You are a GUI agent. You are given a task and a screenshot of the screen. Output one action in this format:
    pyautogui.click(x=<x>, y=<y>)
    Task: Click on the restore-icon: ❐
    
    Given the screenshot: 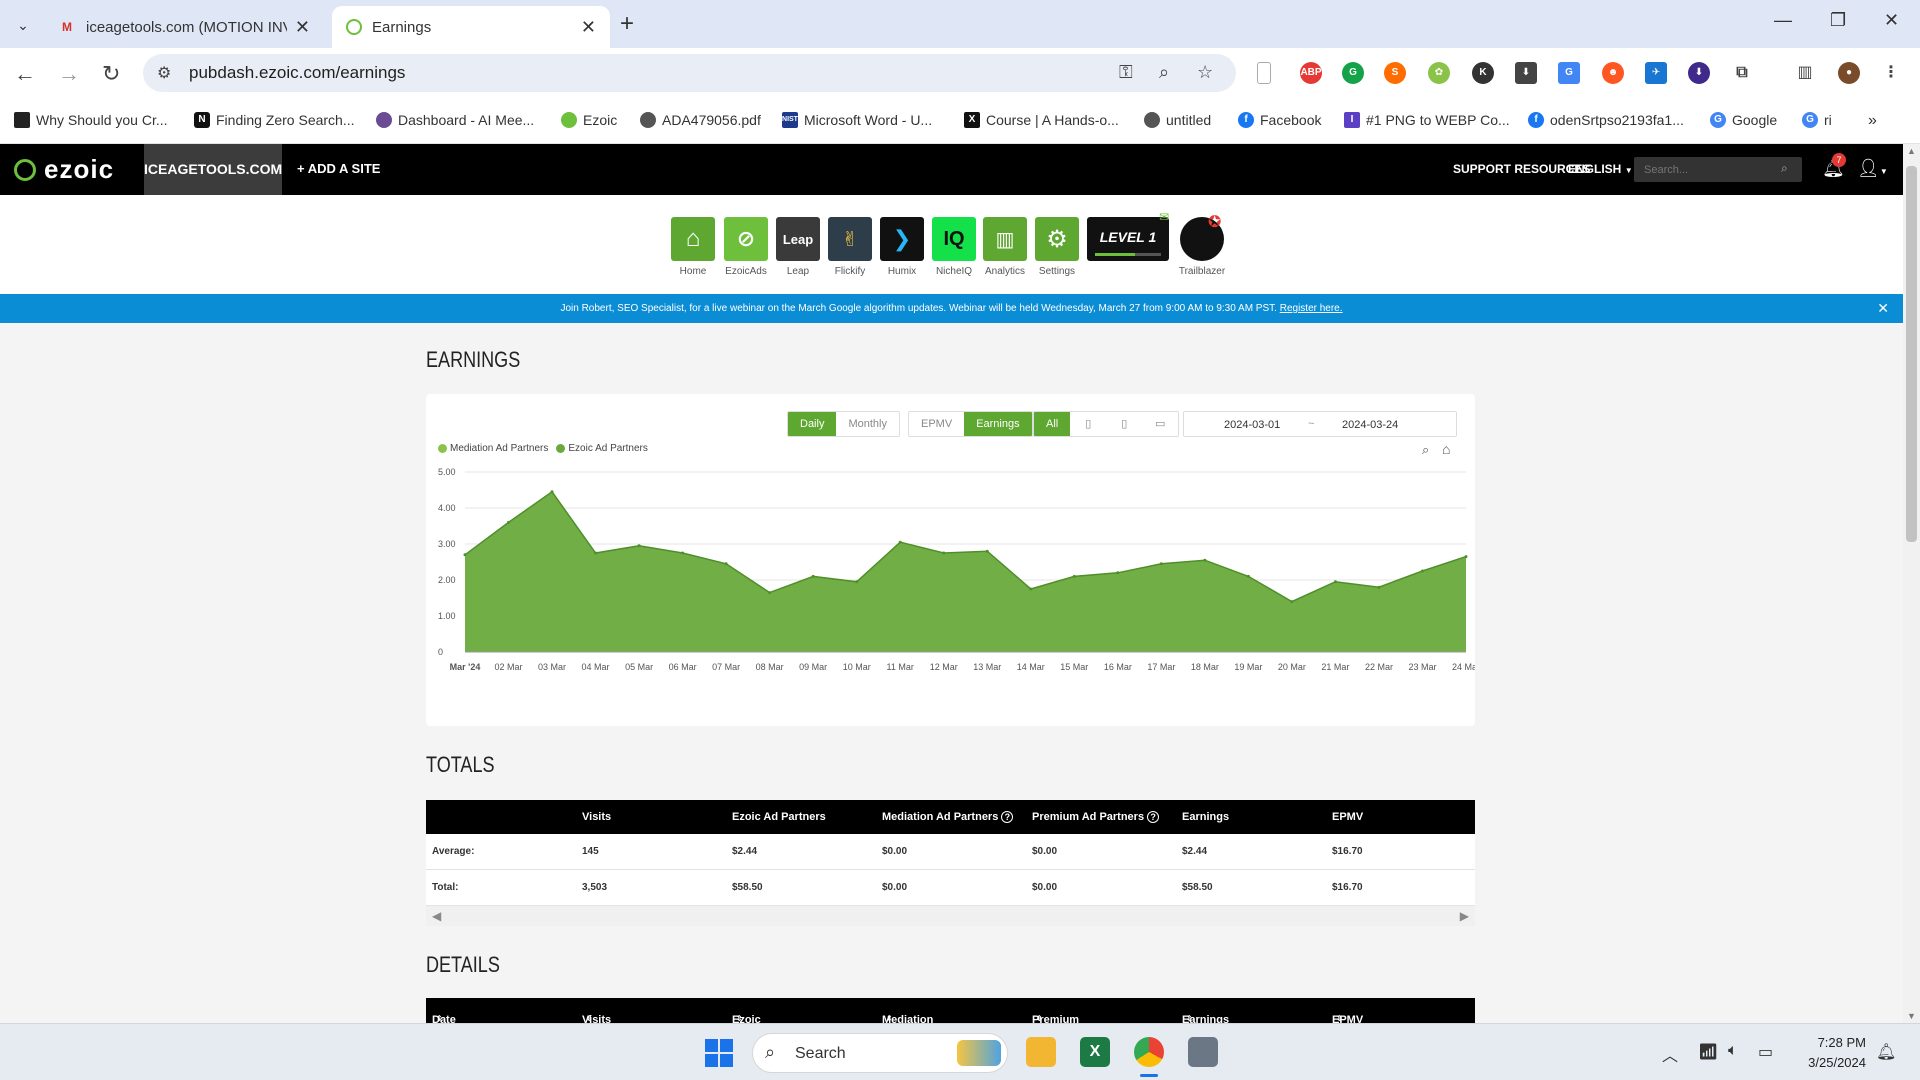 What is the action you would take?
    pyautogui.click(x=1838, y=20)
    